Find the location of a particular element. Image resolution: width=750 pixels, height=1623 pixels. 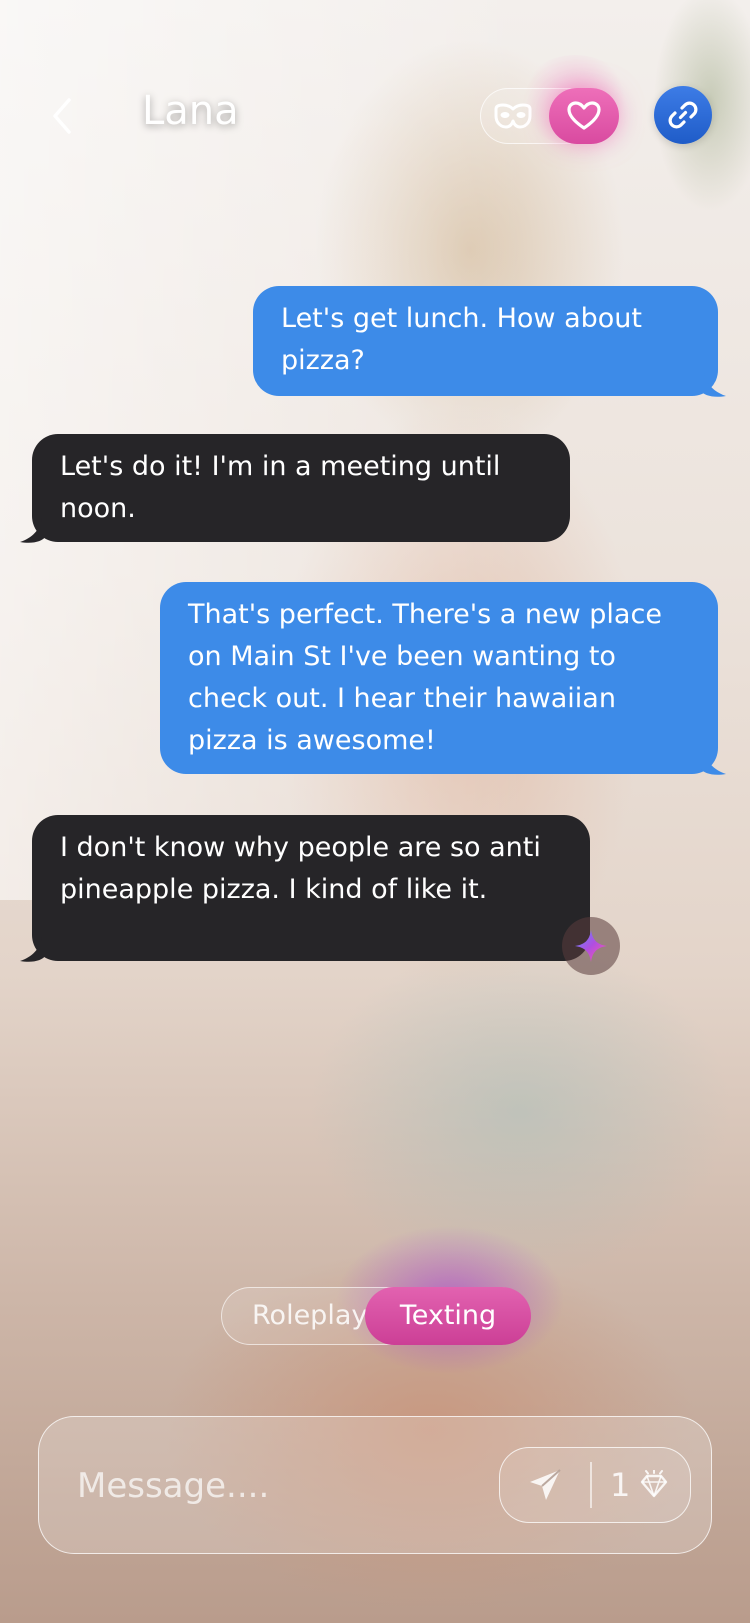

heart-icon is located at coordinates (584, 115).